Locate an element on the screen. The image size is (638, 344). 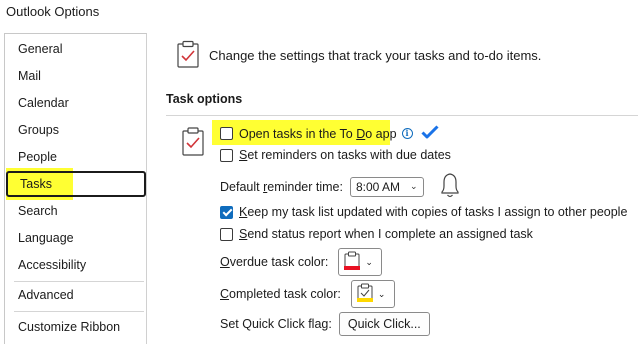
overdue-color-picker: ⌄ is located at coordinates (360, 262).